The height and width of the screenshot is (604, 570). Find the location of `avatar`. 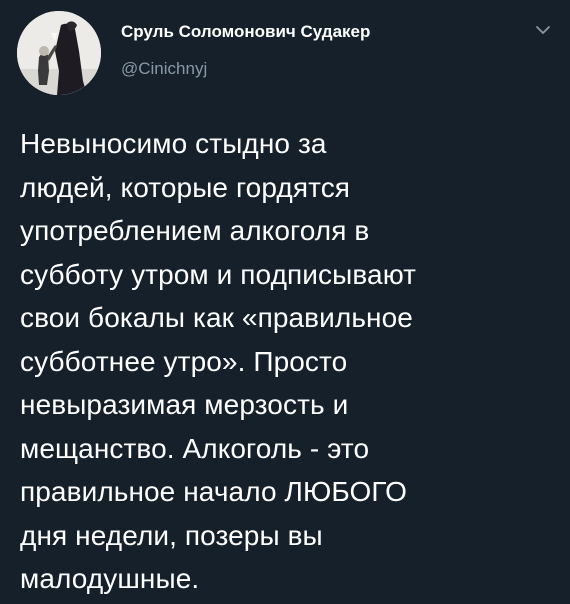

avatar is located at coordinates (59, 53).